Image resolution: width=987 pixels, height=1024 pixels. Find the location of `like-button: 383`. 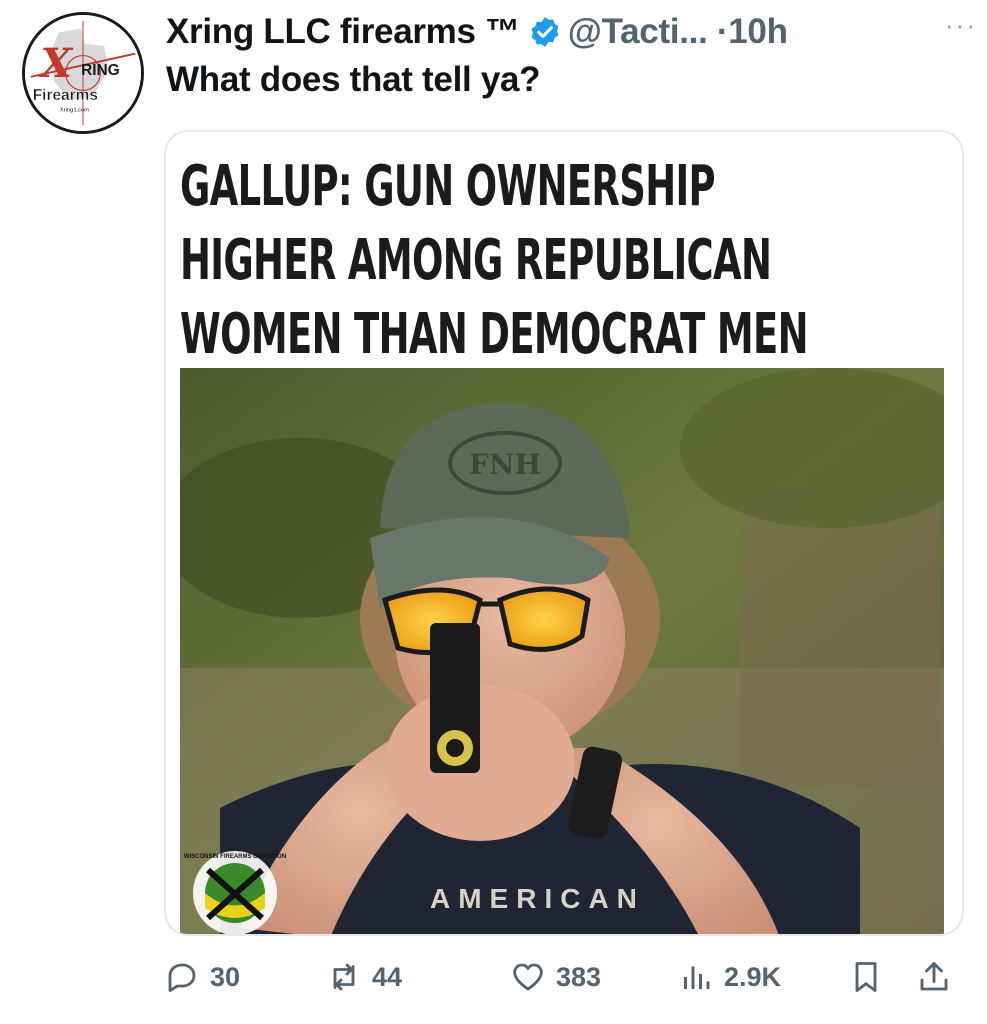

like-button: 383 is located at coordinates (555, 977).